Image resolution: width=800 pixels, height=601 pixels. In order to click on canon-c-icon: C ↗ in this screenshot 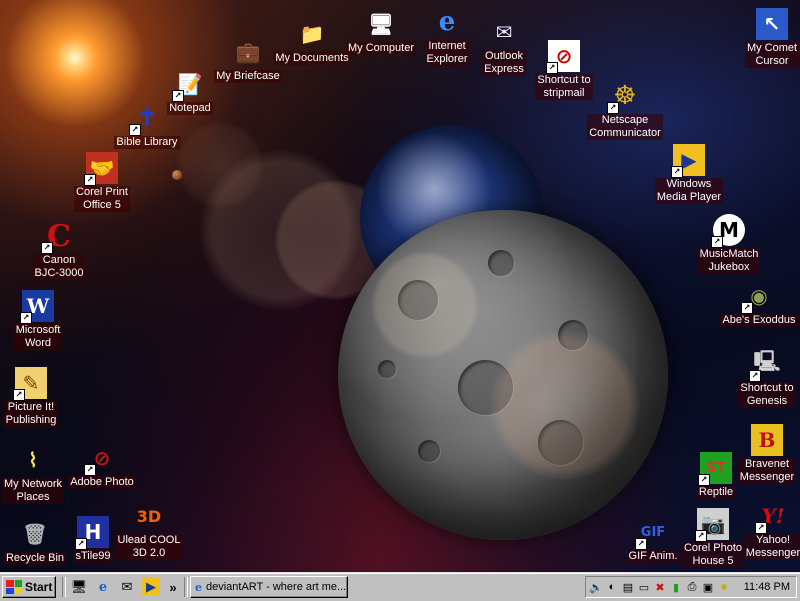, I will do `click(58, 236)`.